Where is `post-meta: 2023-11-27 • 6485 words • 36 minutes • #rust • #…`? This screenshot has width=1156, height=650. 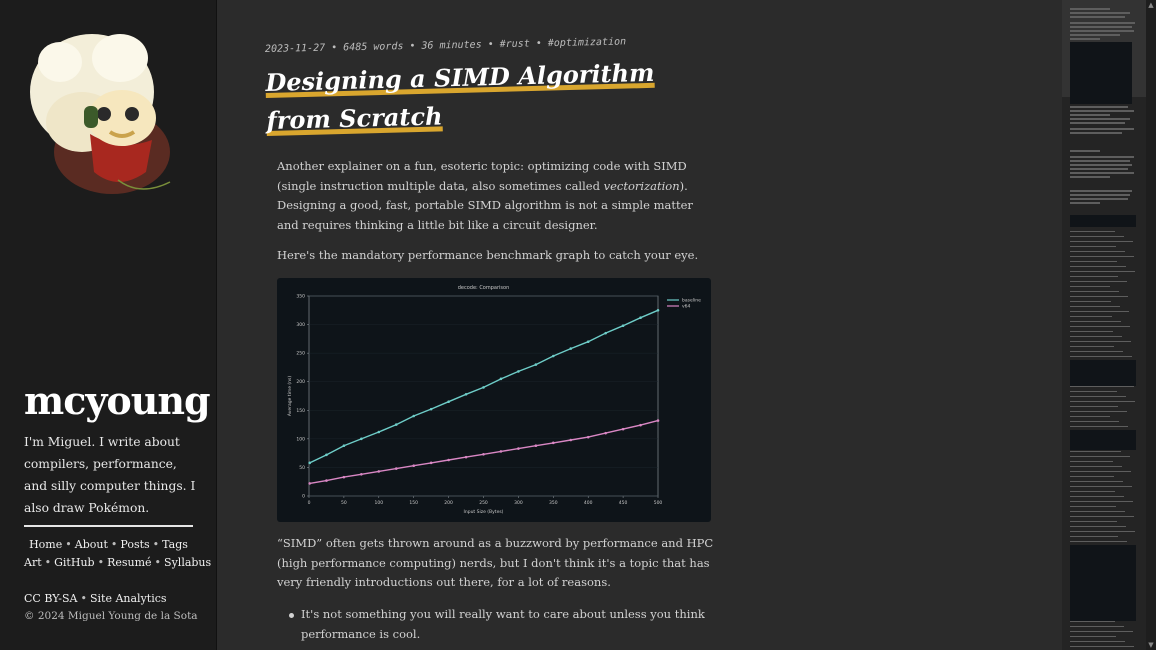 post-meta: 2023-11-27 • 6485 words • 36 minutes • #rust • #… is located at coordinates (445, 45).